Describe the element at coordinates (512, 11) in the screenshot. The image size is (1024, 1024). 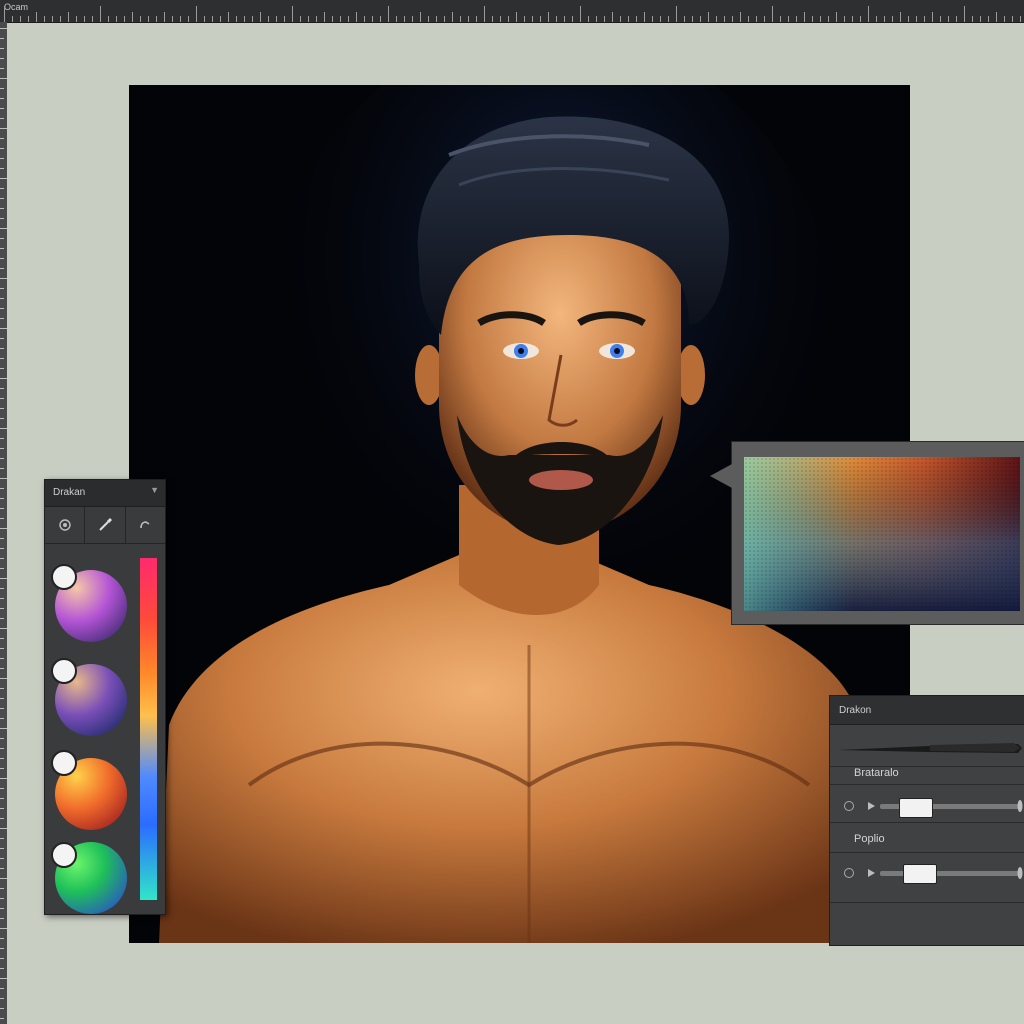
I see `top-ruler: Ocam` at that location.